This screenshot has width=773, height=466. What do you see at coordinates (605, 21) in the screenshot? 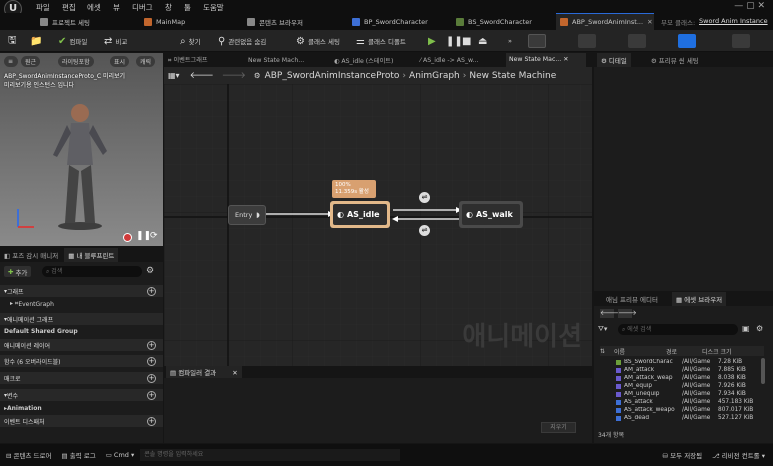
I see `tab-abp-swordaniminstance: ABP_SwordAnimInst... ✕` at bounding box center [605, 21].